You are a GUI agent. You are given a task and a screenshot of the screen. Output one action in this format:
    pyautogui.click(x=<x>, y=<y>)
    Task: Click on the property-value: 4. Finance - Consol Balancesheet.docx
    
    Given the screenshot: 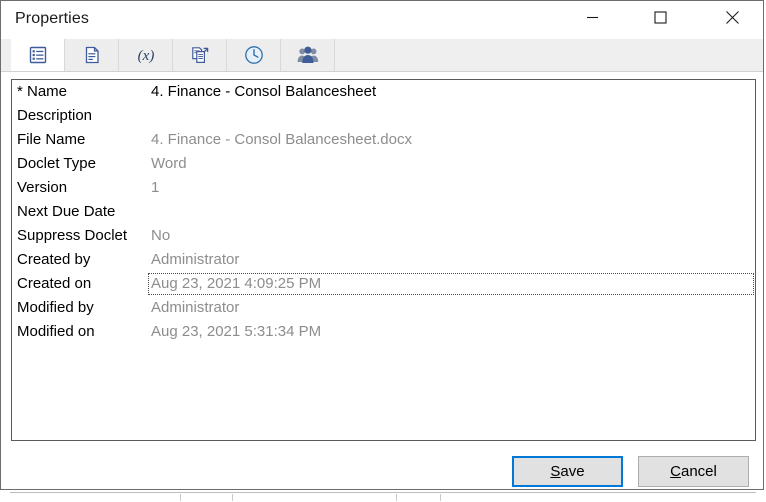 What is the action you would take?
    pyautogui.click(x=281, y=140)
    